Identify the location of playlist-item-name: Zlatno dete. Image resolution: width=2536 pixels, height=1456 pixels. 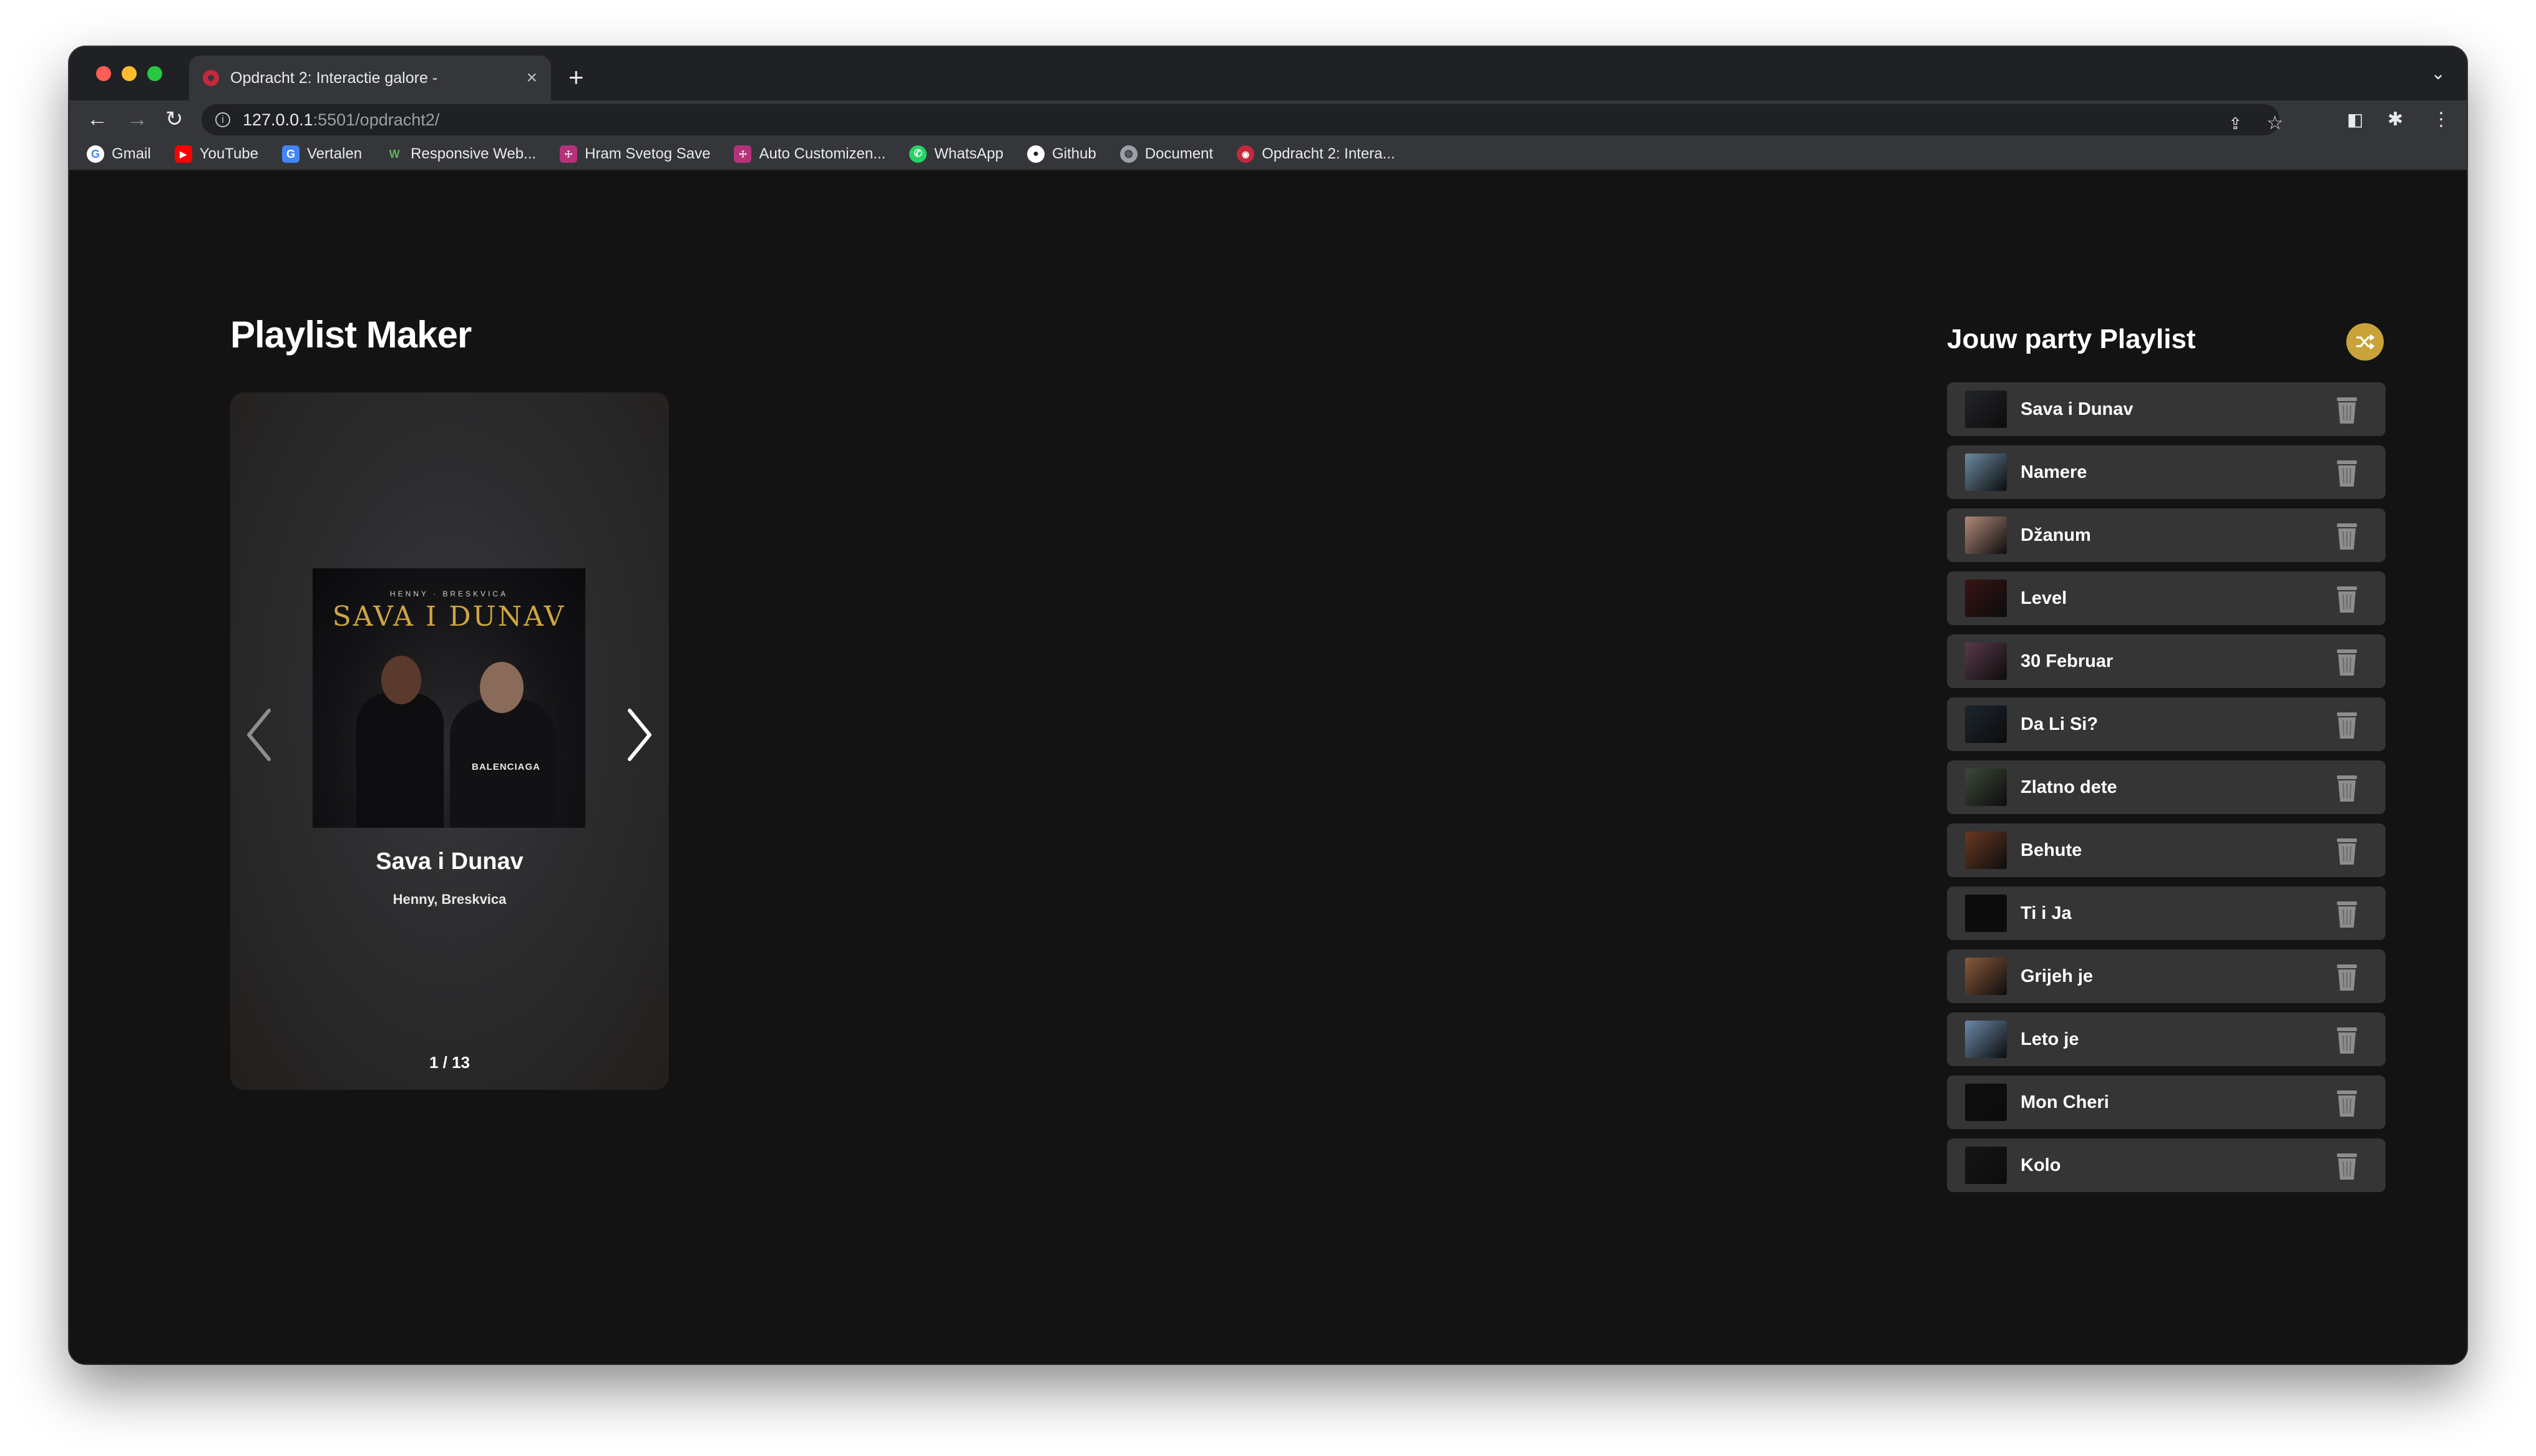
(2069, 787).